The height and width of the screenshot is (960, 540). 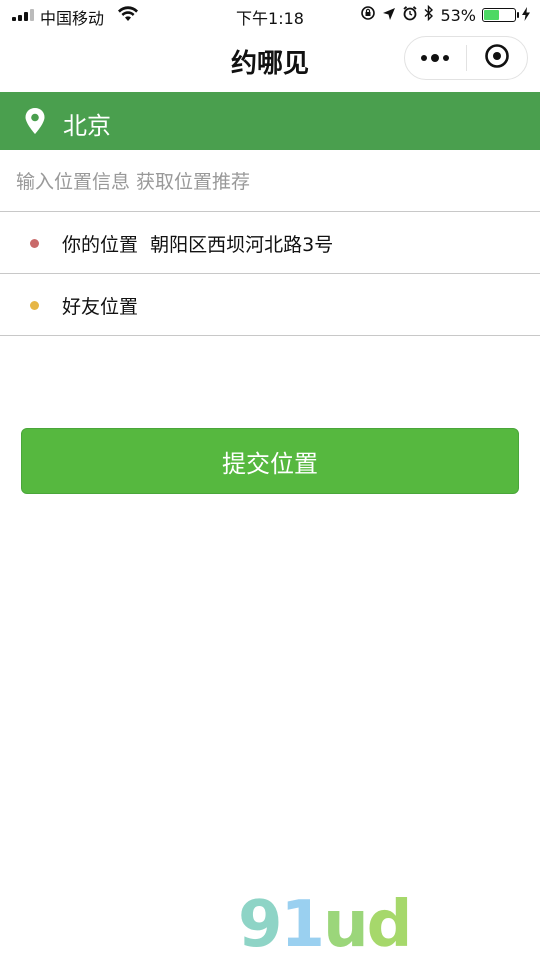 What do you see at coordinates (270, 15) in the screenshot?
I see `status-bar: 中国移动 下午1:18 53%` at bounding box center [270, 15].